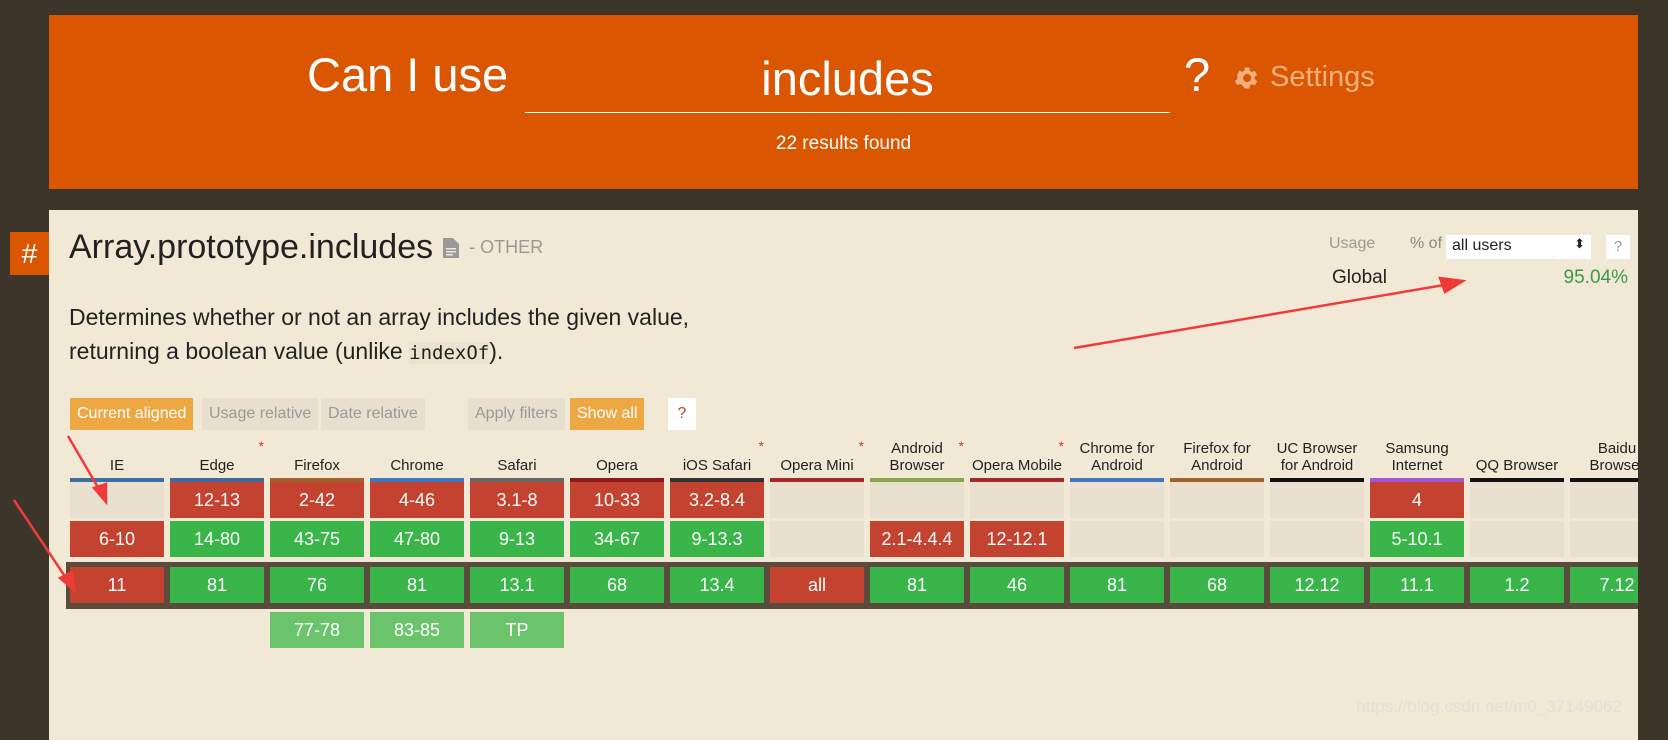 The width and height of the screenshot is (1668, 740). I want to click on arrow-to-ie-current, so click(42, 542).